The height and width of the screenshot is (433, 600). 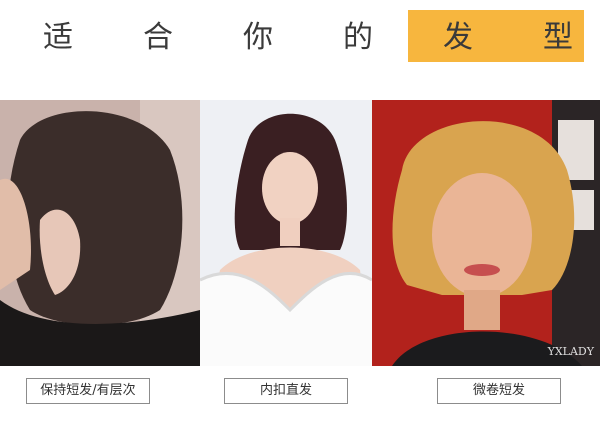 What do you see at coordinates (58, 37) in the screenshot?
I see `title-char-1: 适` at bounding box center [58, 37].